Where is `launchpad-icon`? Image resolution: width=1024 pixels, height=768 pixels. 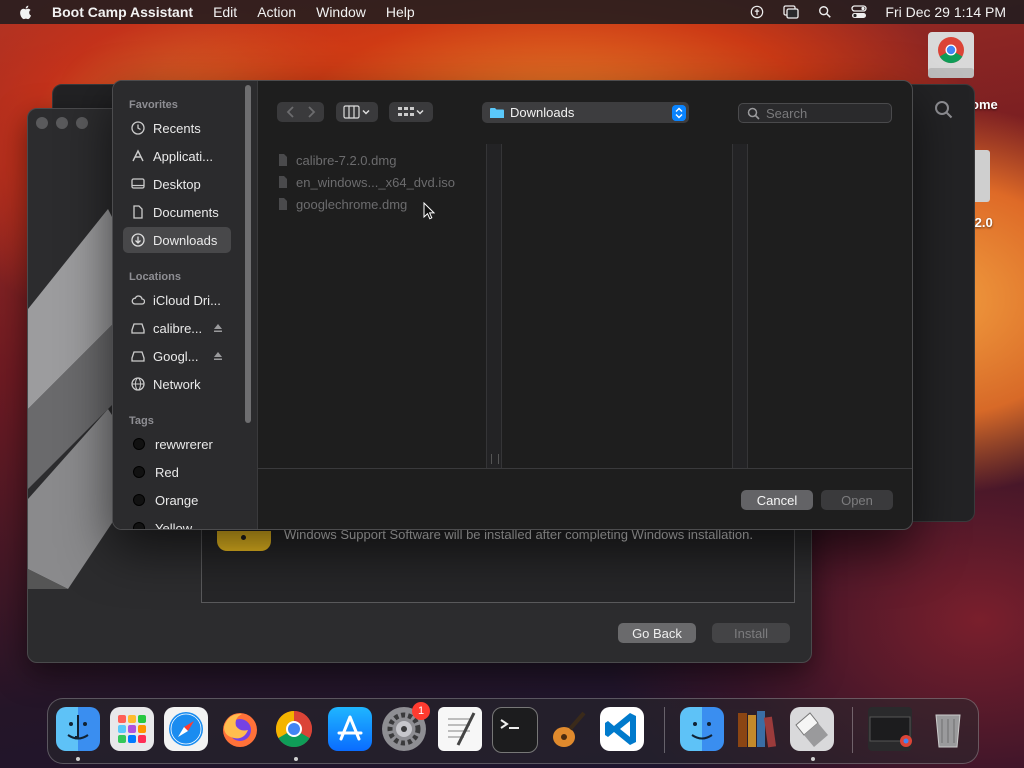 launchpad-icon is located at coordinates (132, 729).